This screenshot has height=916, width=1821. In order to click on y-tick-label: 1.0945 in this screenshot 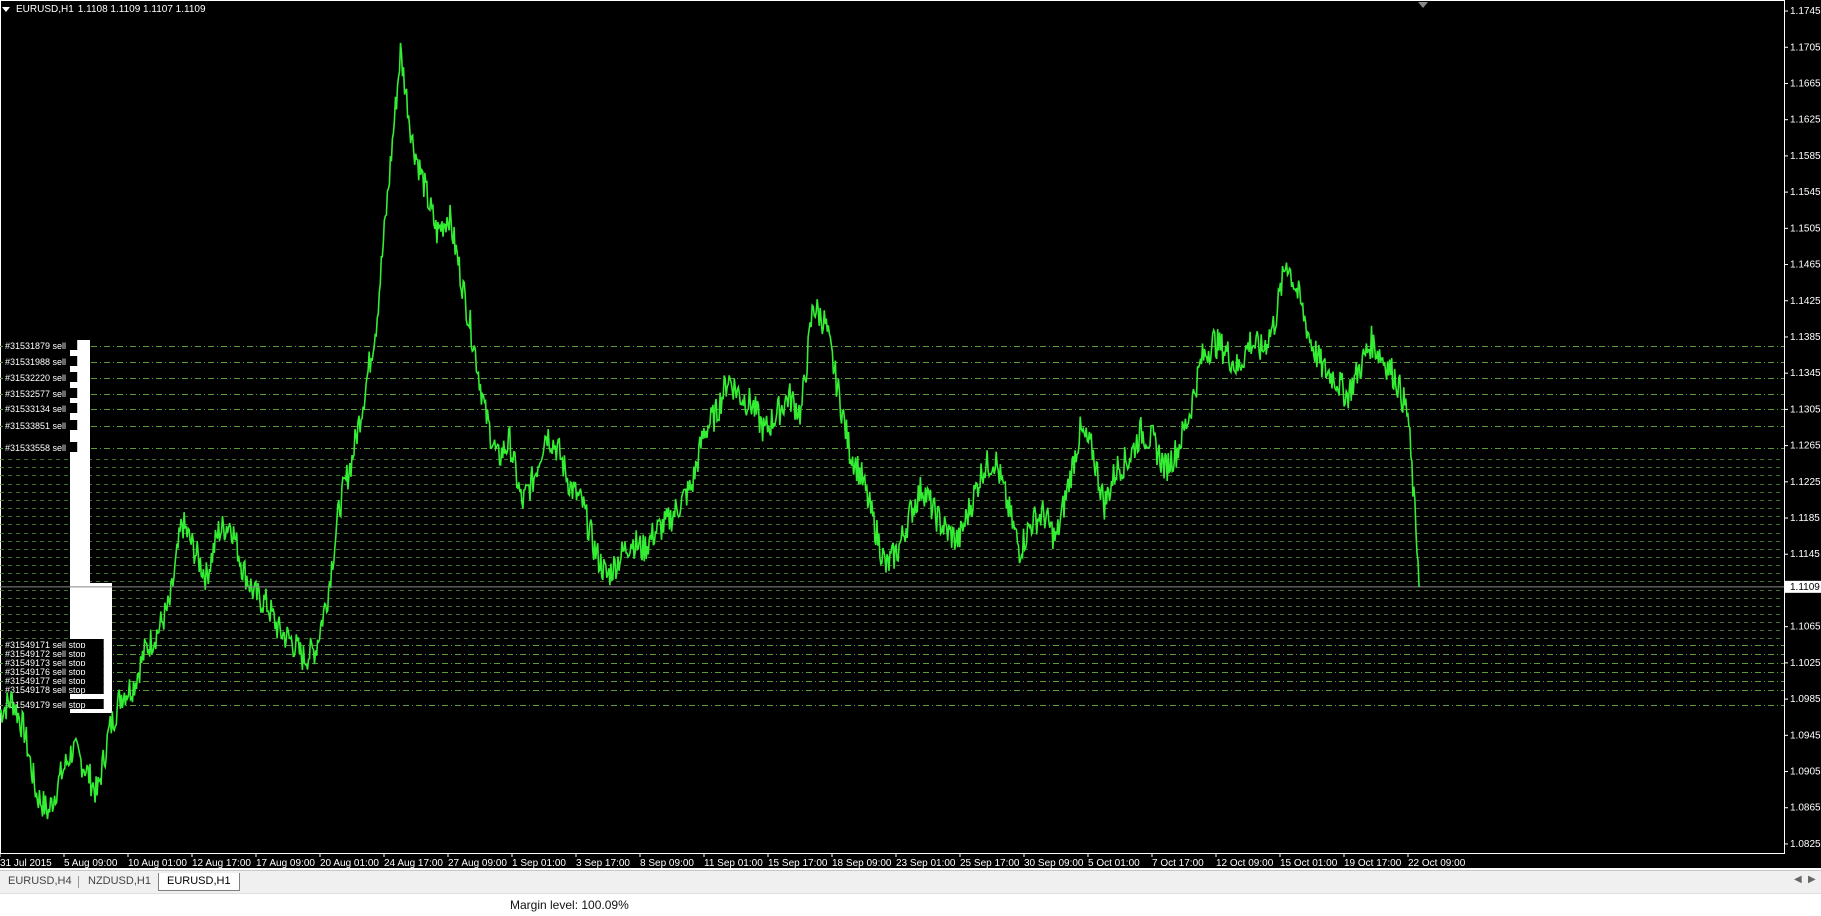, I will do `click(1805, 735)`.